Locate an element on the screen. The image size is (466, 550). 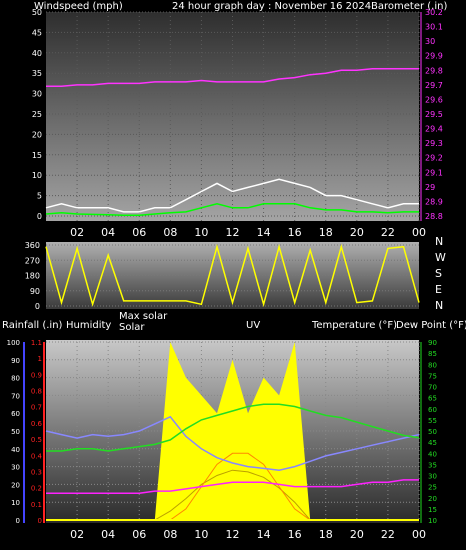
temperature-tick-label: 45 is located at coordinates (432, 443).